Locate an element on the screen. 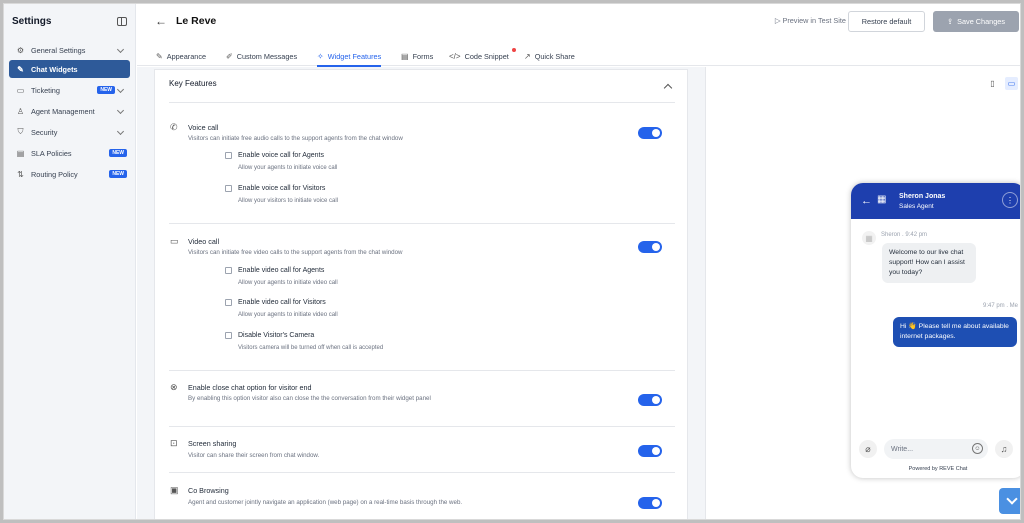 This screenshot has height=523, width=1024. screen-sharing-title: Screen sharing is located at coordinates (212, 443).